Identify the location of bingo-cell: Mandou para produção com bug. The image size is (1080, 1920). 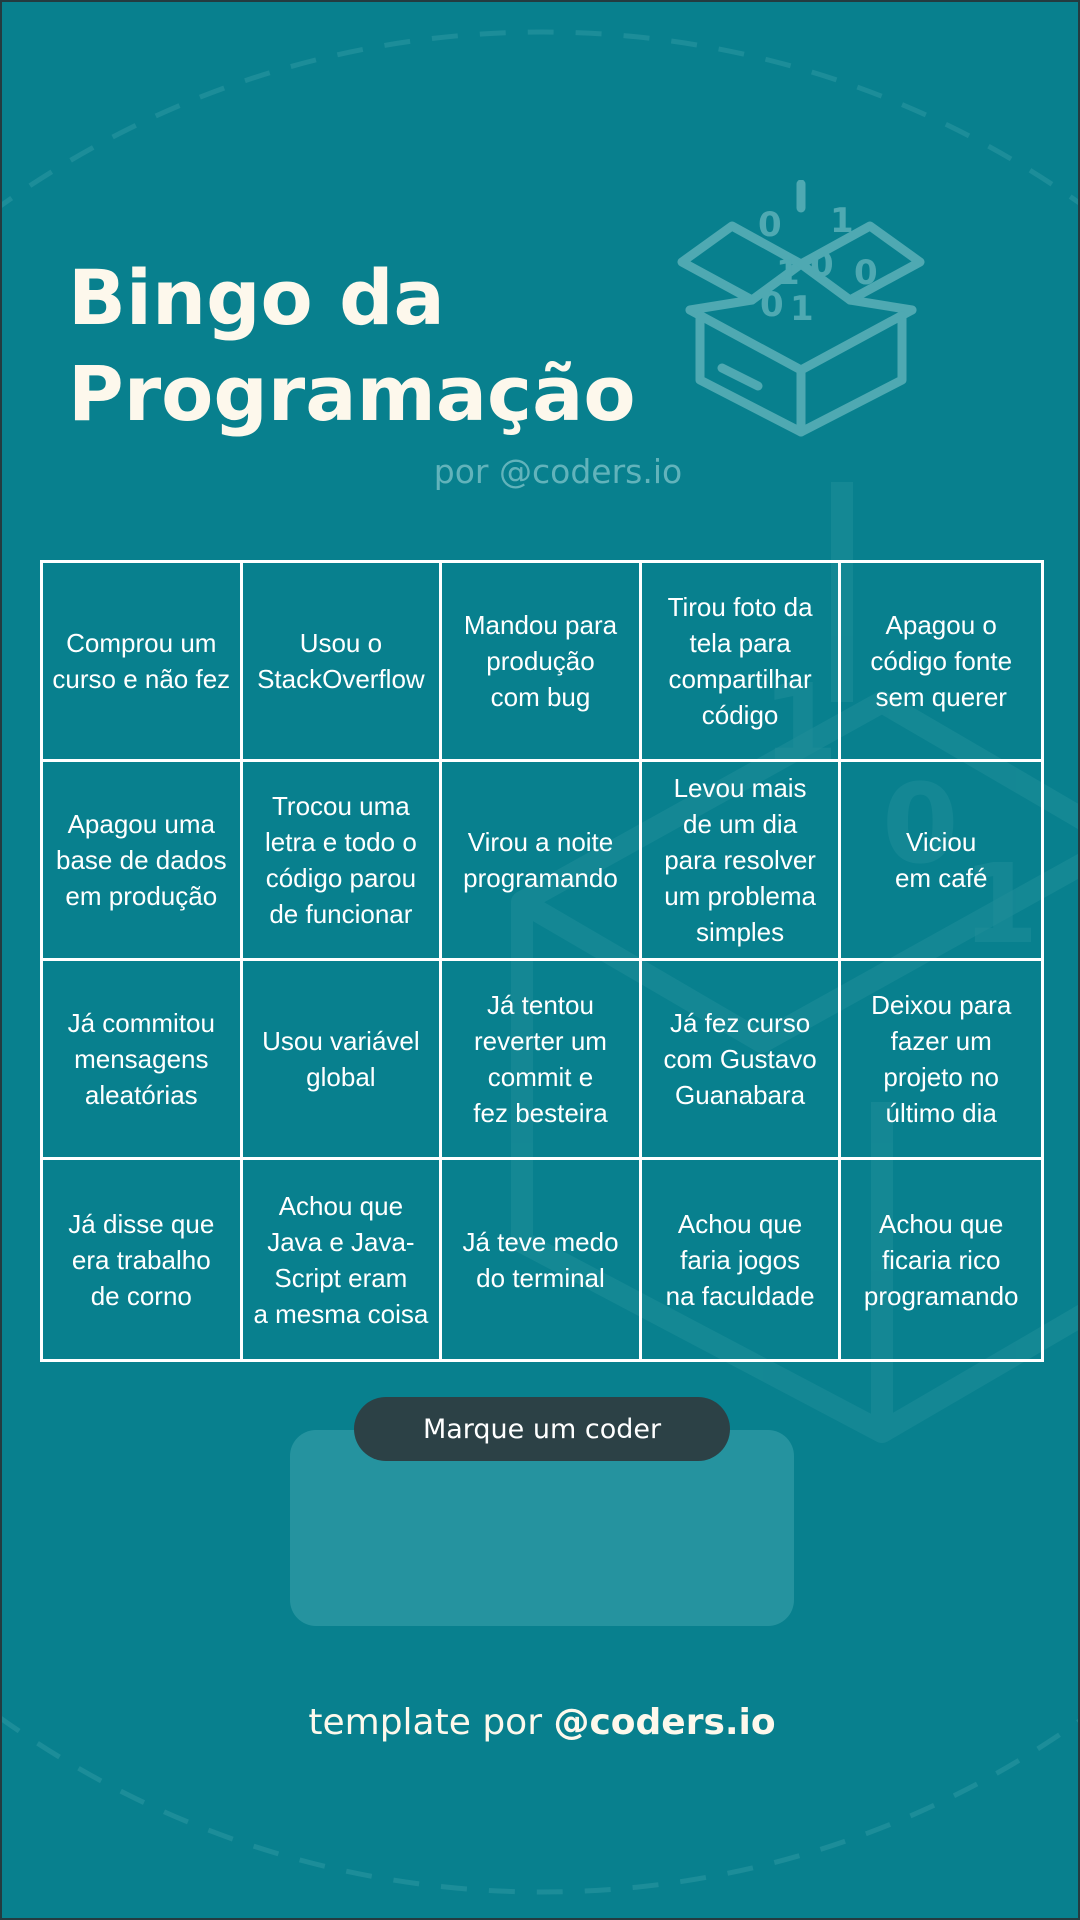
(542, 662).